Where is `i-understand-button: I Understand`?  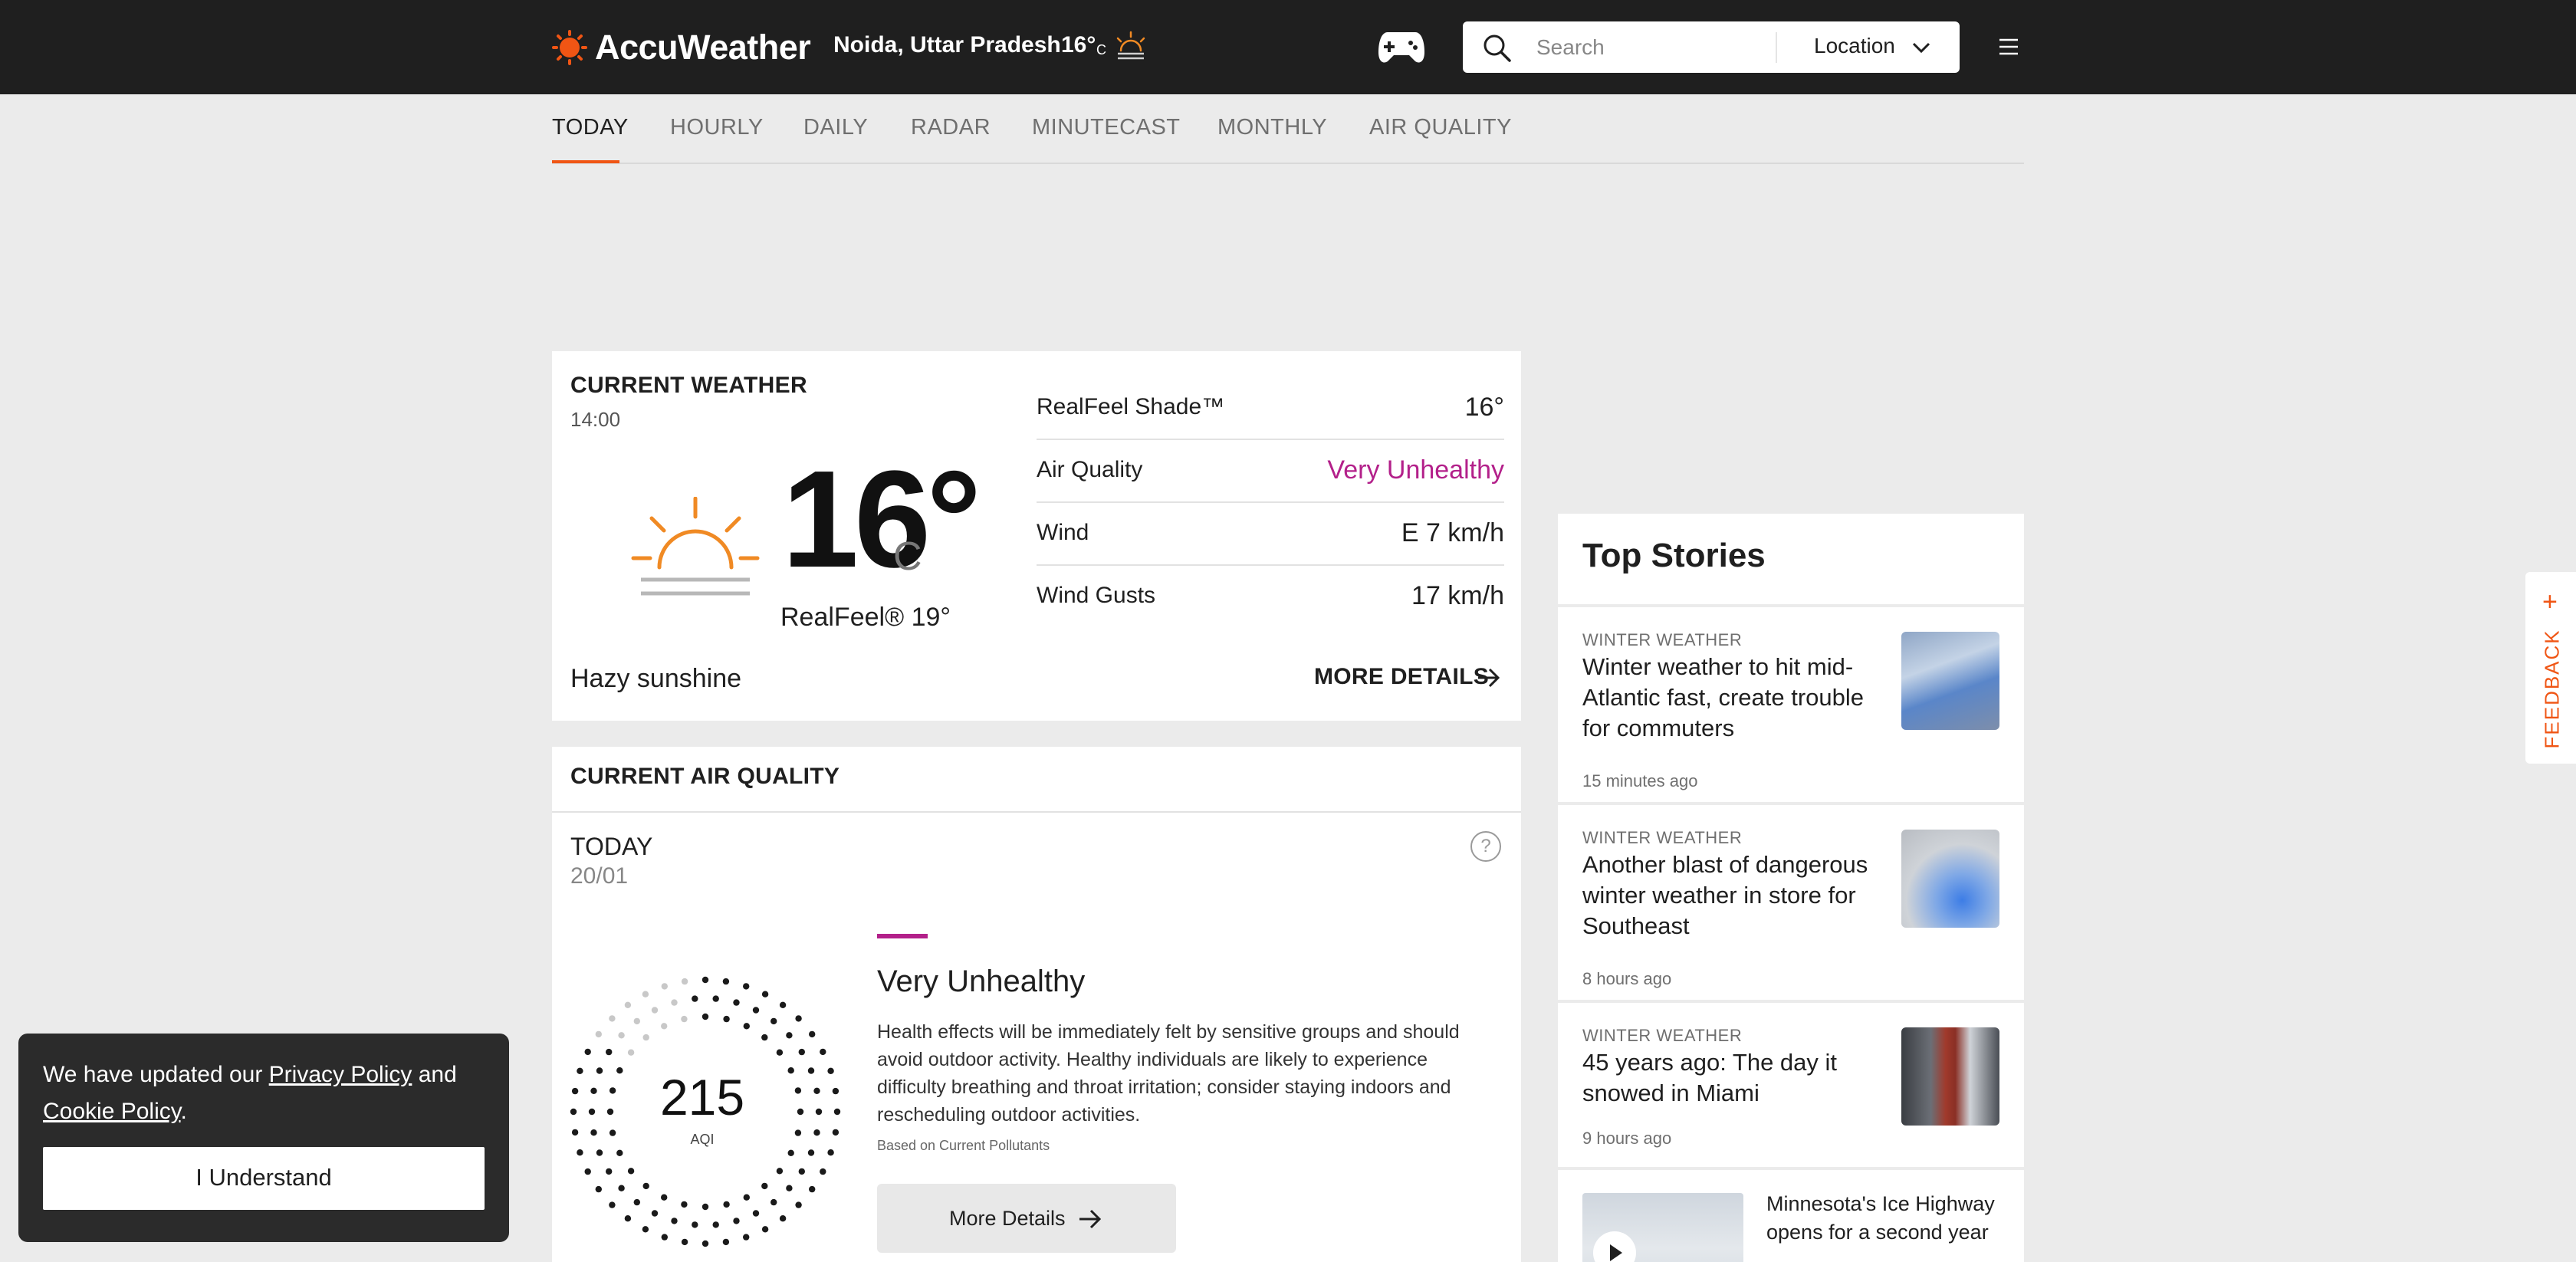 i-understand-button: I Understand is located at coordinates (264, 1178).